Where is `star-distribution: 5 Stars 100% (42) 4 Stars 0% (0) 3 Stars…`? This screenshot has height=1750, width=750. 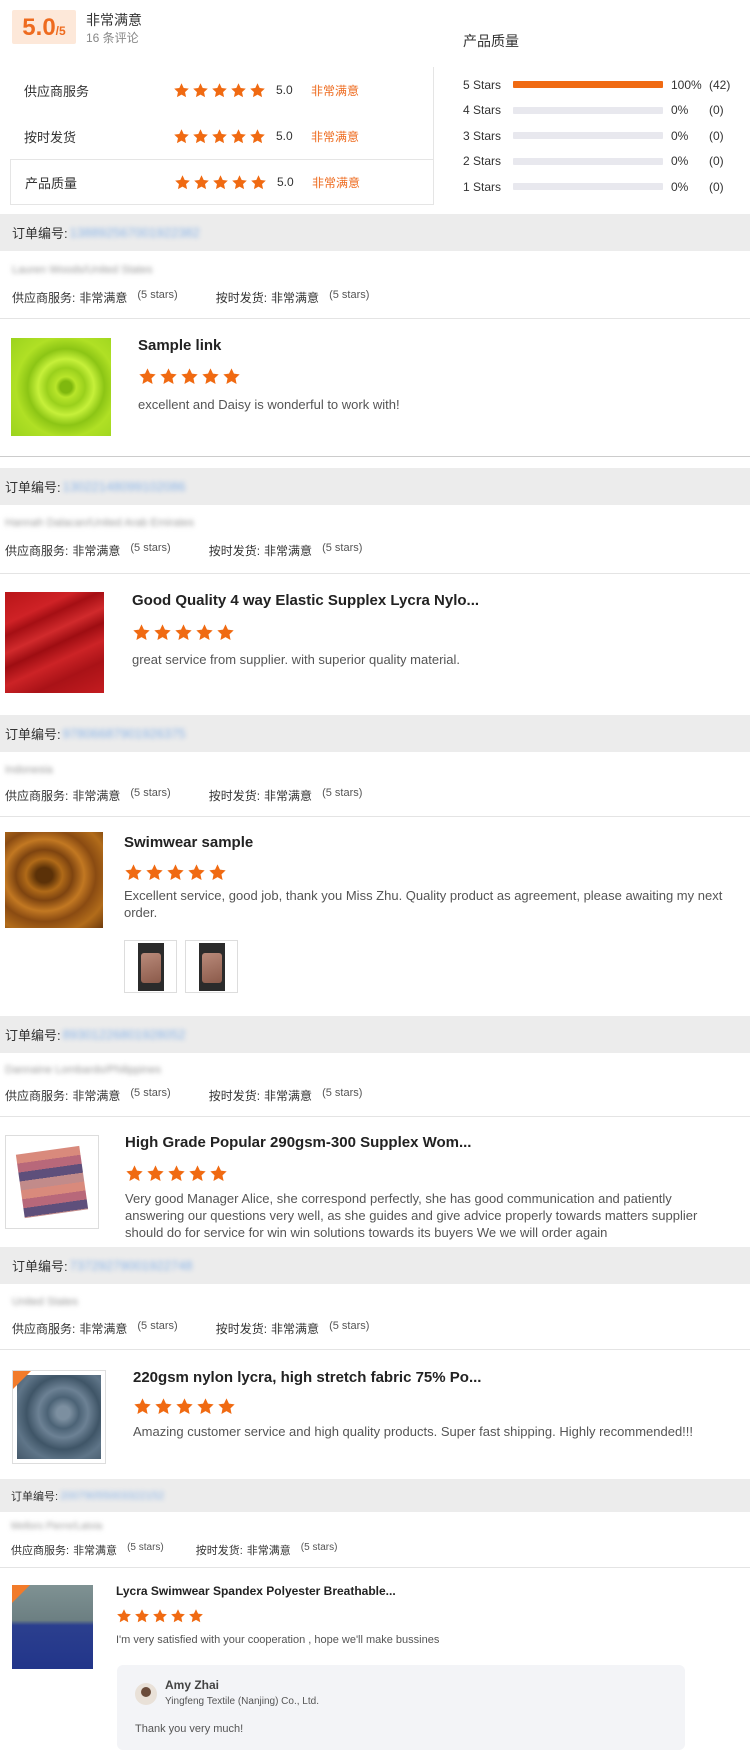
star-distribution: 5 Stars 100% (42) 4 Stars 0% (0) 3 Stars… is located at coordinates (603, 136).